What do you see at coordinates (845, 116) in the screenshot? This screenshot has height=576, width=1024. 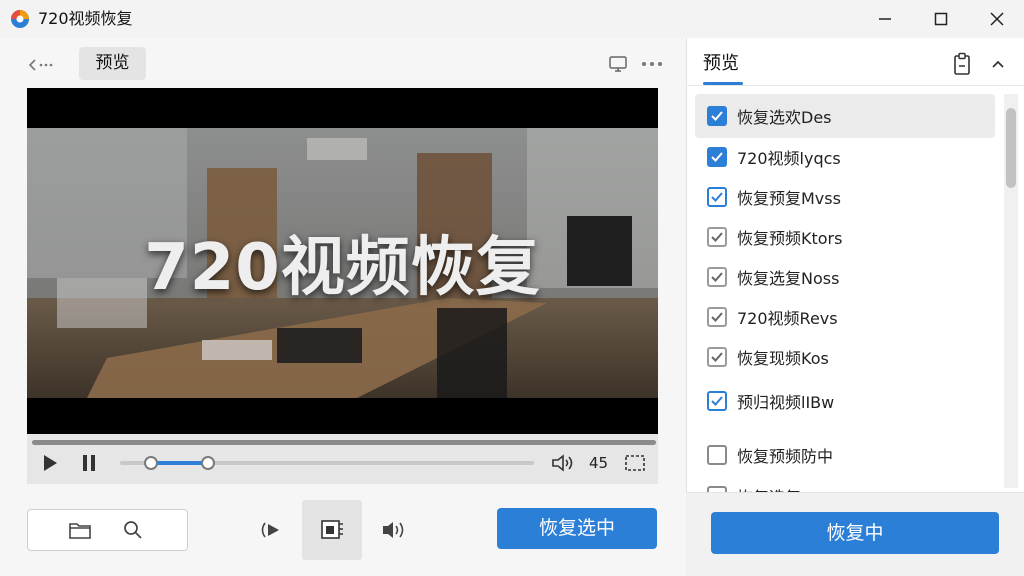 I see `list-item: 恢复选欢Des` at bounding box center [845, 116].